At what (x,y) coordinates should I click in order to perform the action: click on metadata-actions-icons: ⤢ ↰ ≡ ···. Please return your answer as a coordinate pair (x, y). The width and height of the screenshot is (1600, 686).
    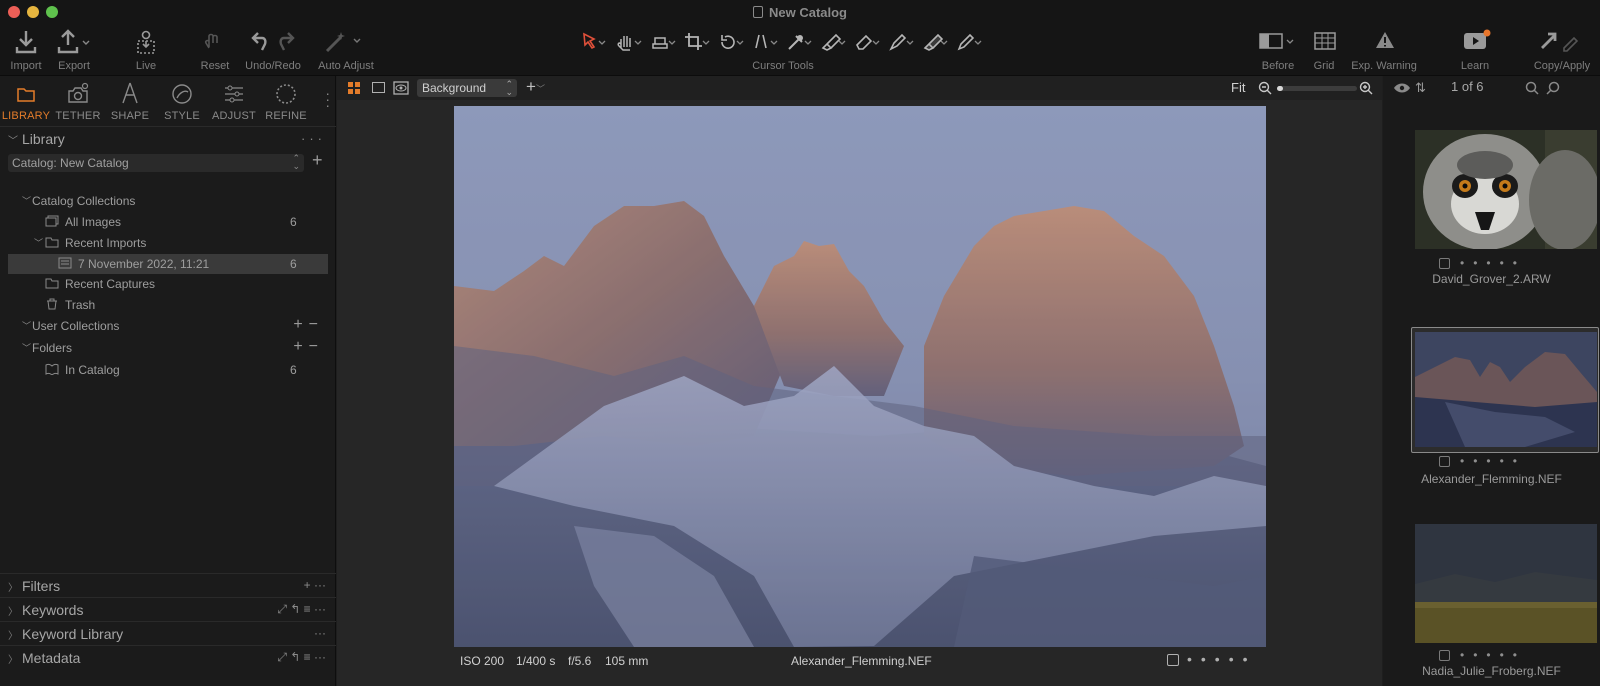
    Looking at the image, I should click on (301, 657).